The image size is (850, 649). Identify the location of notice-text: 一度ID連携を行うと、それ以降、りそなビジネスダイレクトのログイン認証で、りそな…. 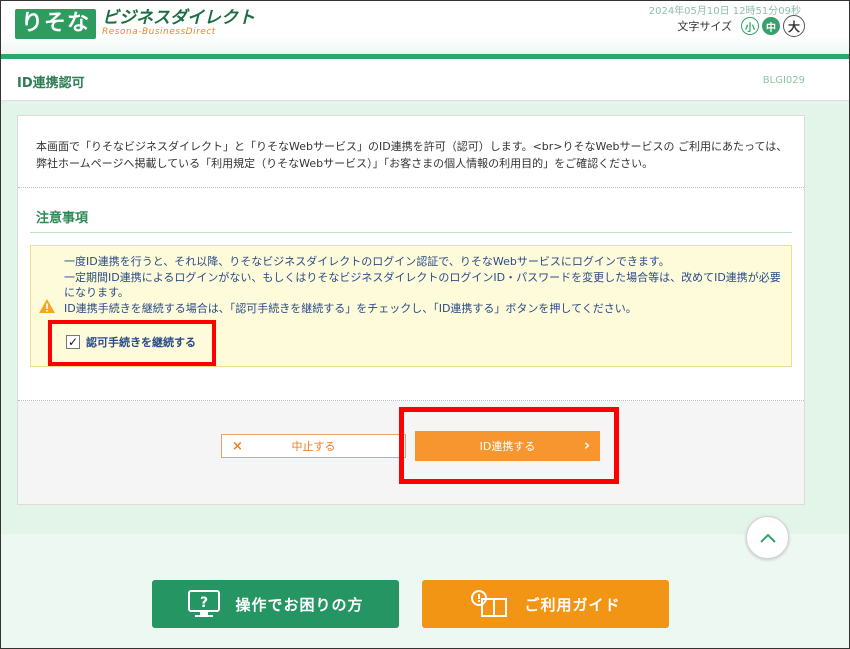
(424, 285).